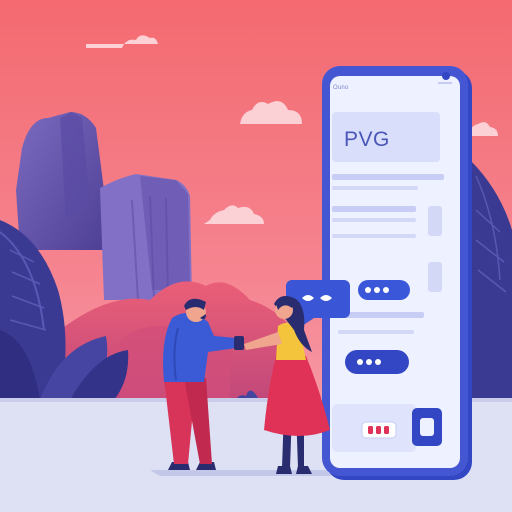 This screenshot has height=512, width=512. What do you see at coordinates (367, 139) in the screenshot?
I see `phone-title: PVG` at bounding box center [367, 139].